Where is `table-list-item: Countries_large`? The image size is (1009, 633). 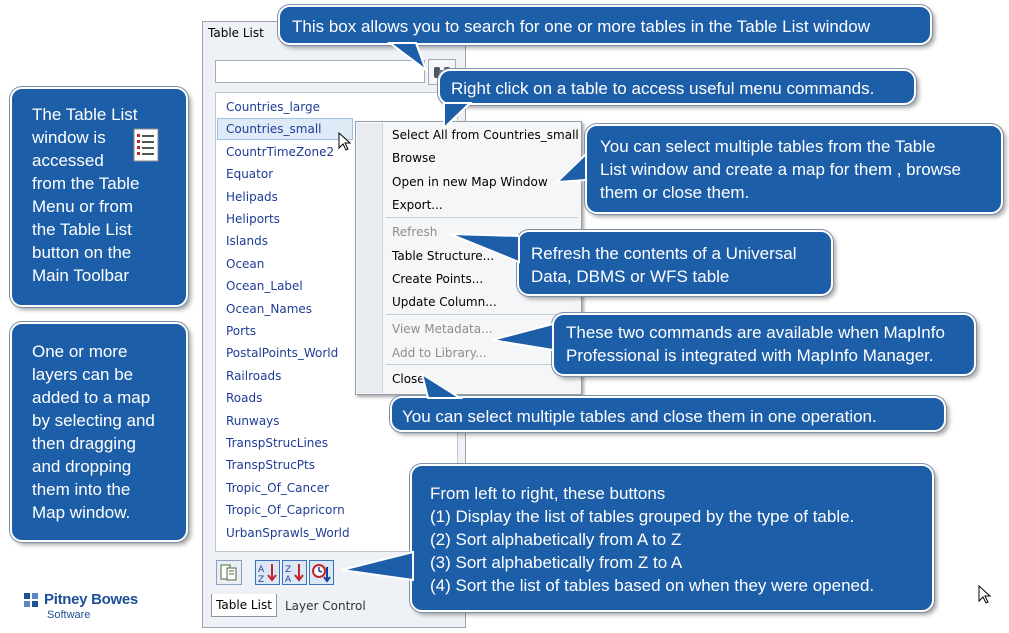 table-list-item: Countries_large is located at coordinates (273, 107).